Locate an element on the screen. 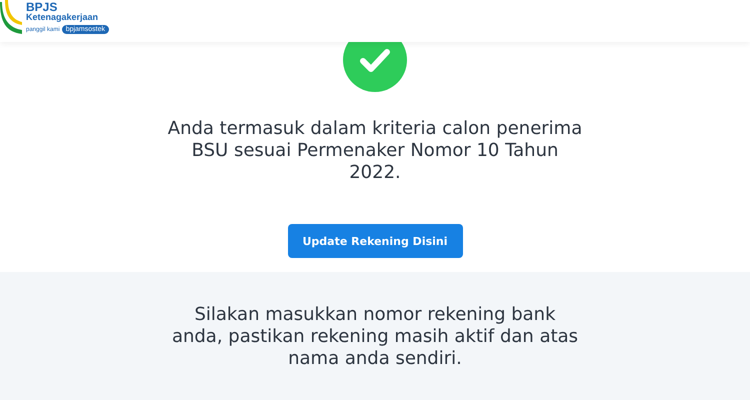 Image resolution: width=750 pixels, height=400 pixels. eligibility-message: Anda termasuk dalam kriteria calon penerima BSU sesuai Permenaker Nomor 10 Tahun 2022. is located at coordinates (375, 151).